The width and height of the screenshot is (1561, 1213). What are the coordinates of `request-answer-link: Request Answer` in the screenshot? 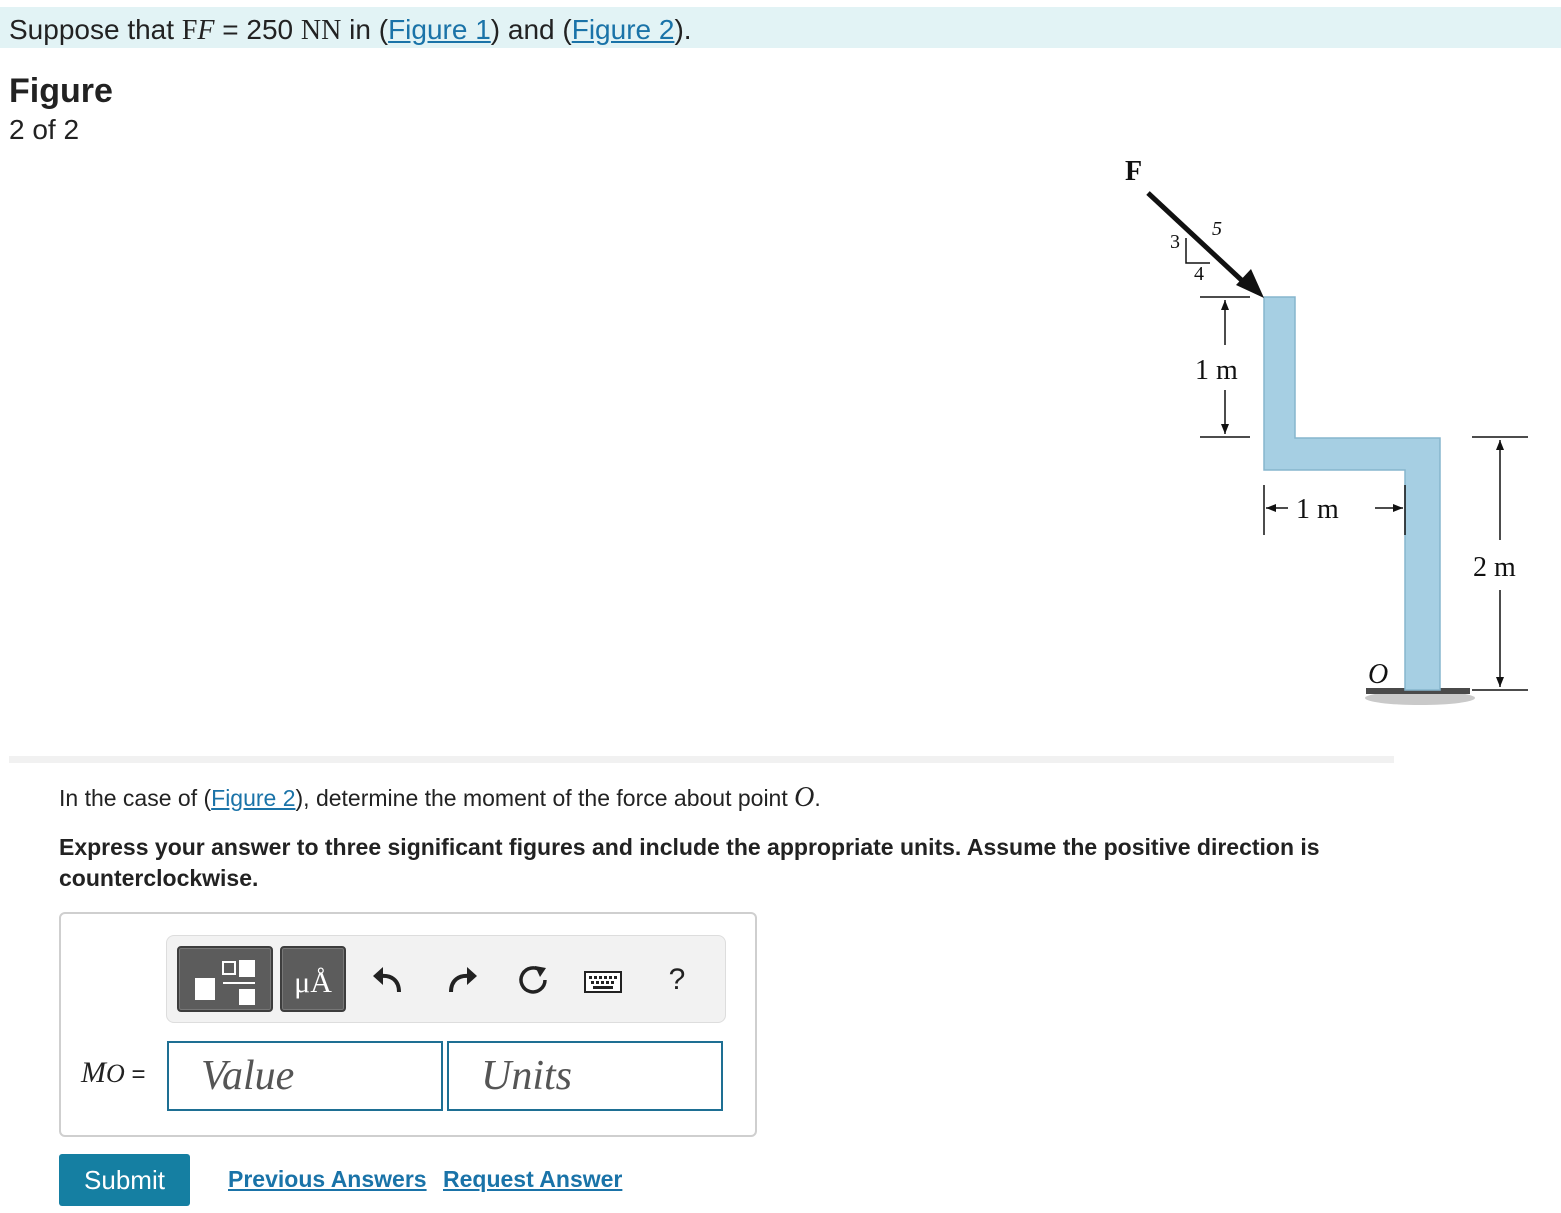 It's located at (532, 1179).